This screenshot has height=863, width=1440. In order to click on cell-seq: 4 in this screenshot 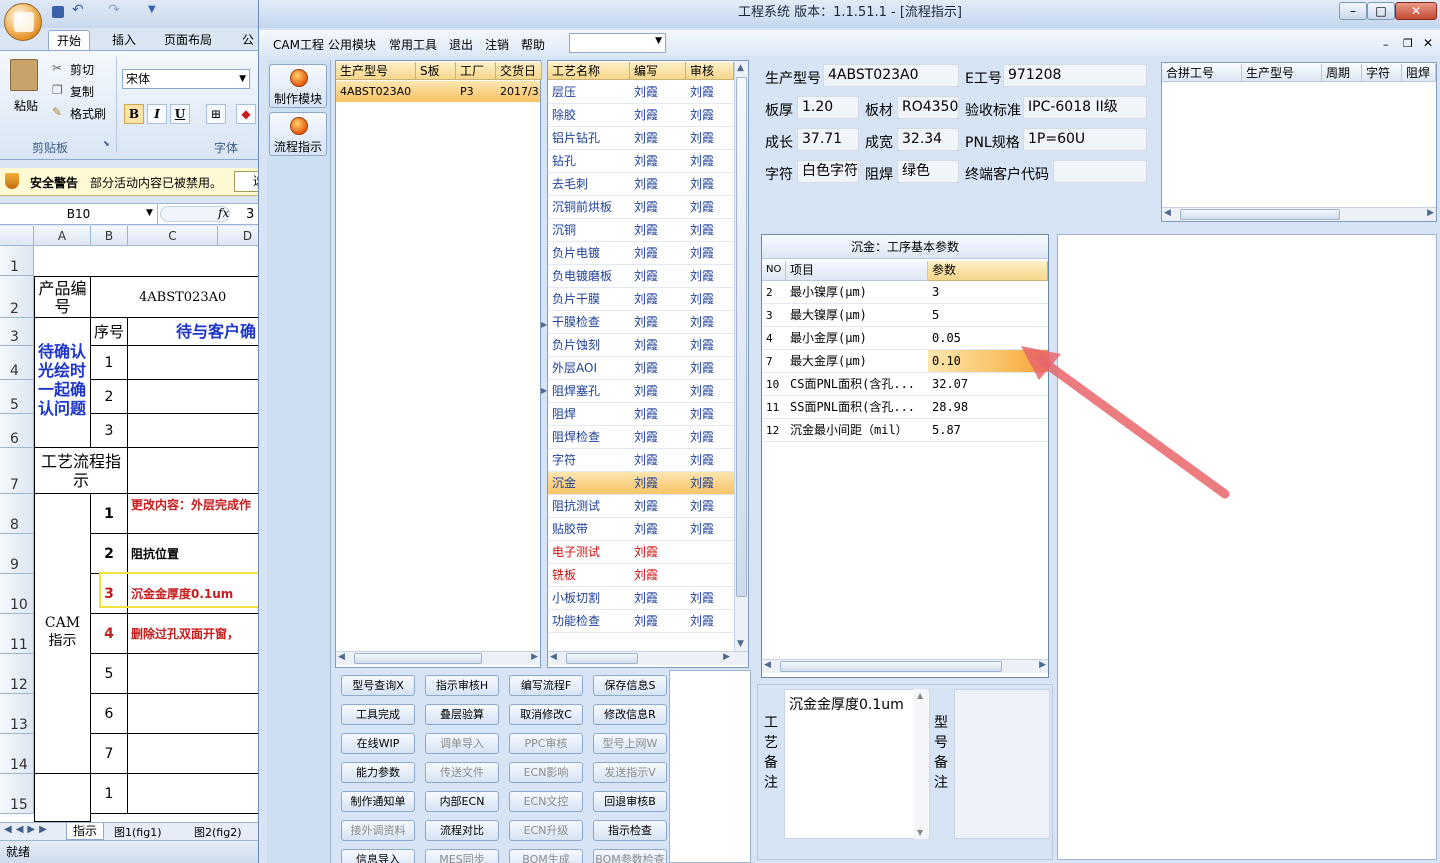, I will do `click(109, 634)`.